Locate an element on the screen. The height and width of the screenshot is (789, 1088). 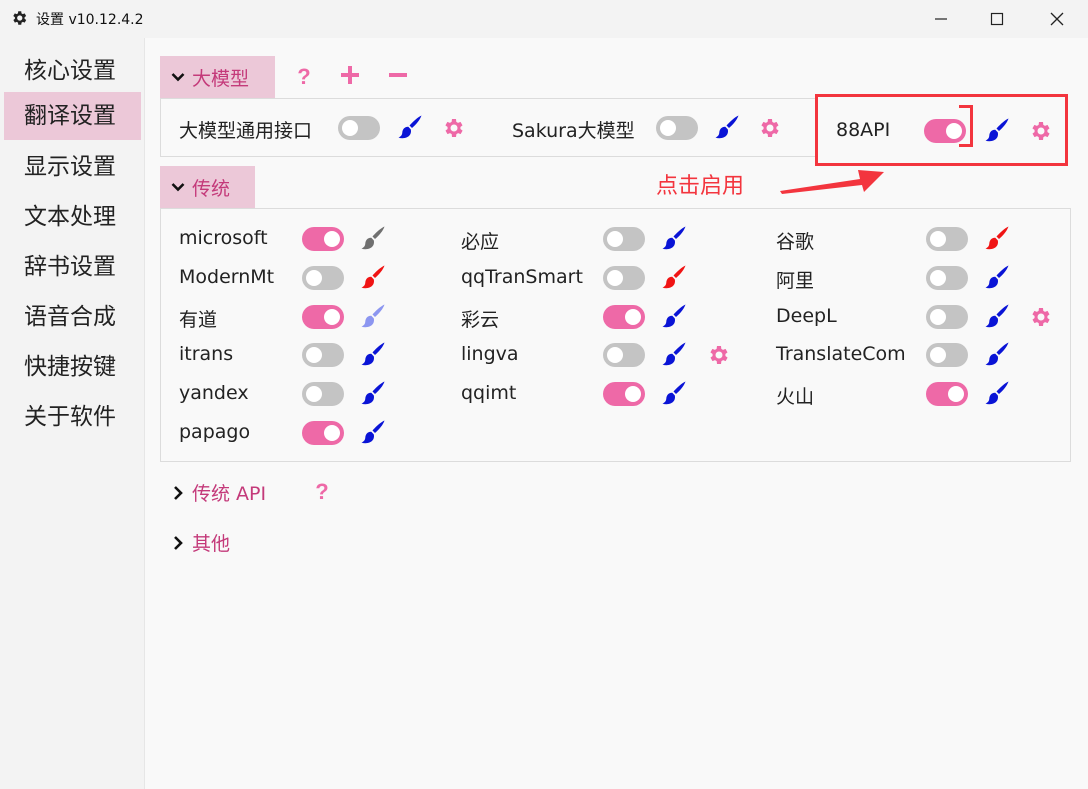
add-button is located at coordinates (350, 75).